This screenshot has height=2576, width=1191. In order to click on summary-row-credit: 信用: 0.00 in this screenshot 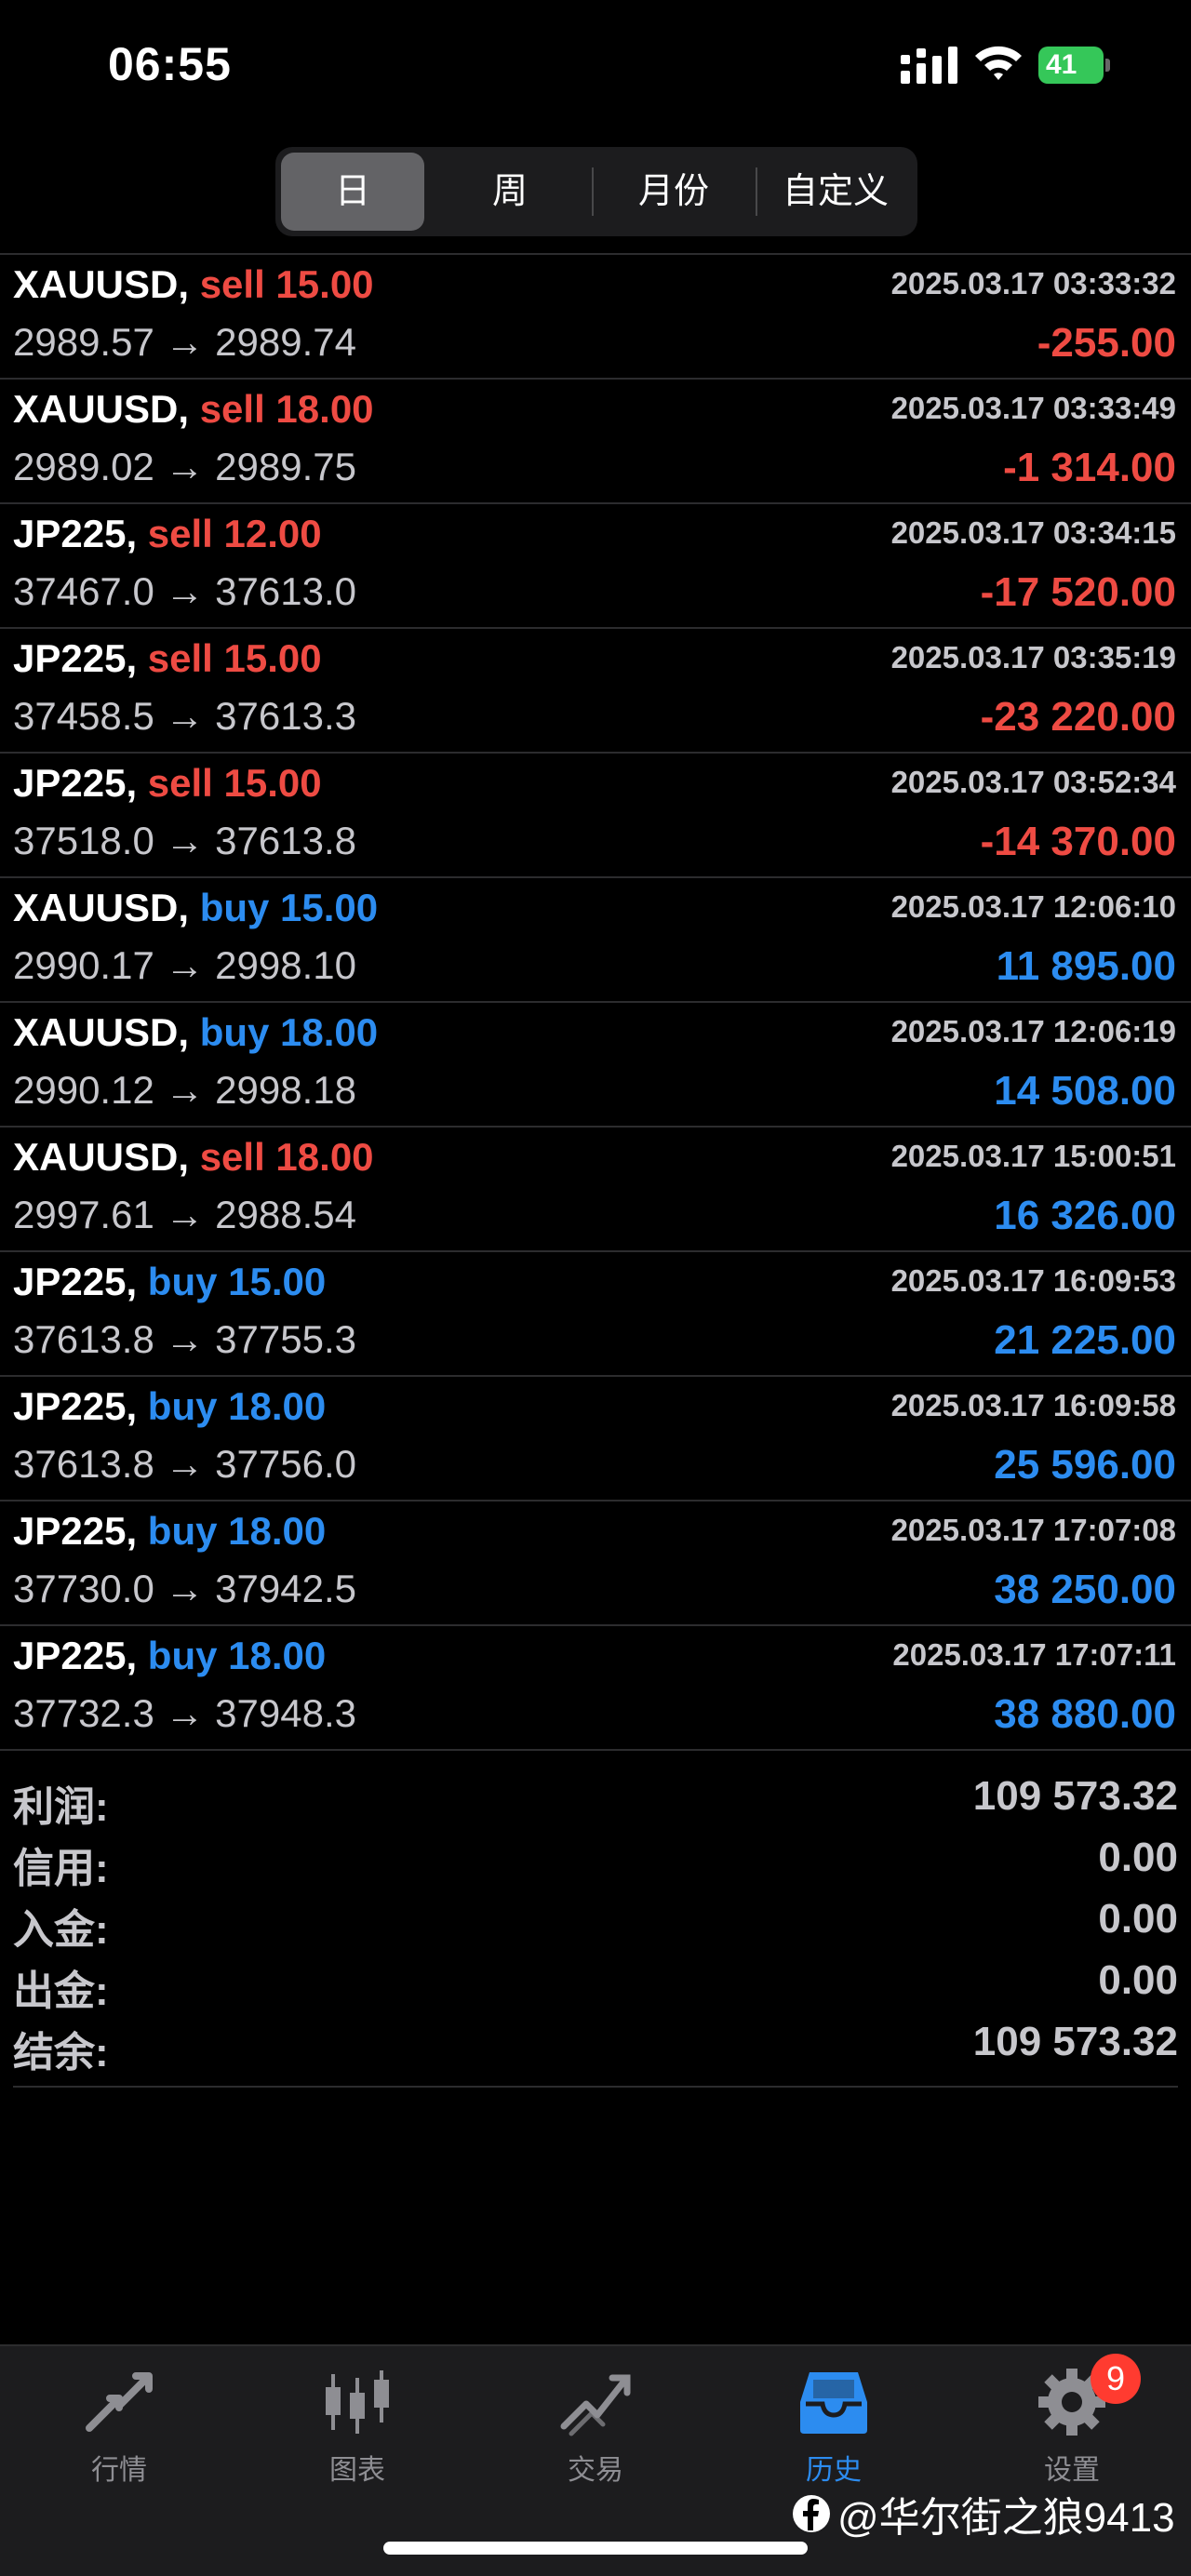, I will do `click(595, 1860)`.